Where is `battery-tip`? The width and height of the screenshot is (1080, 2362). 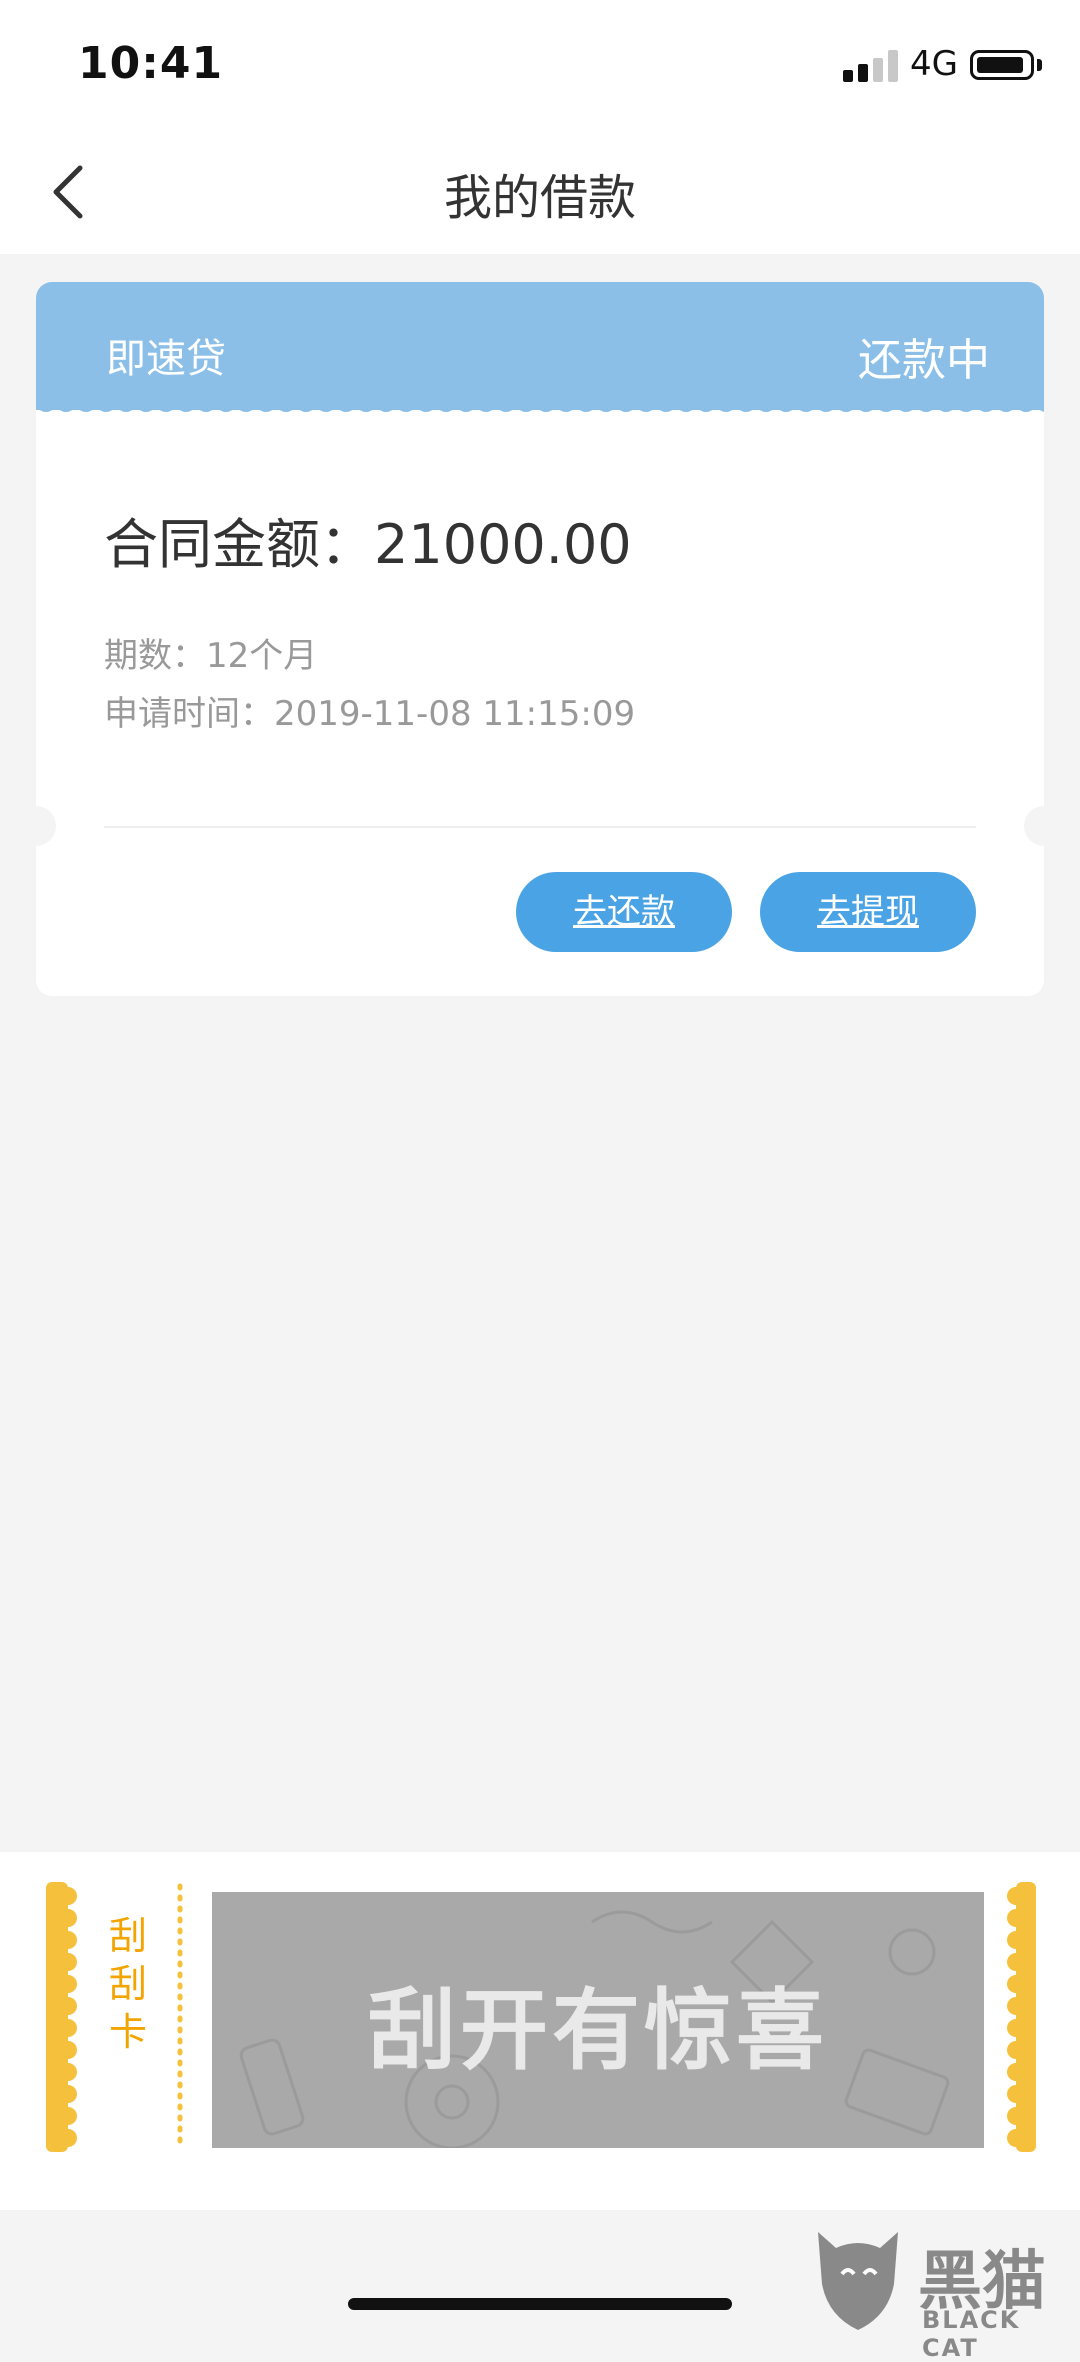
battery-tip is located at coordinates (1039, 65).